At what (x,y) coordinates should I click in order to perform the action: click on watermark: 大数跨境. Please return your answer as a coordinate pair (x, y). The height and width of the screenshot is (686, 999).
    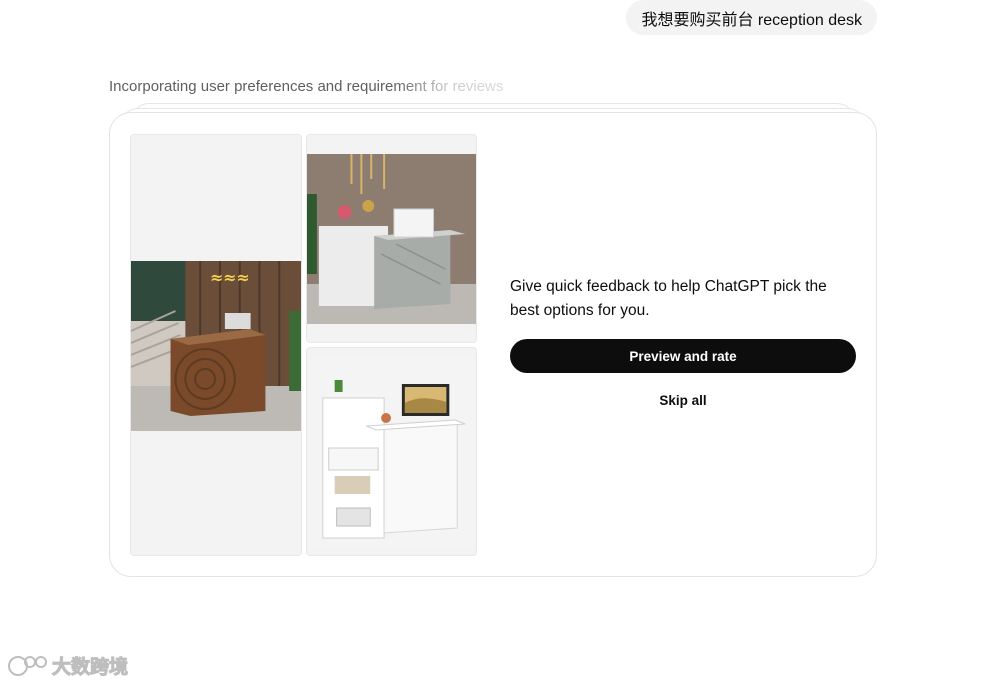
    Looking at the image, I should click on (68, 665).